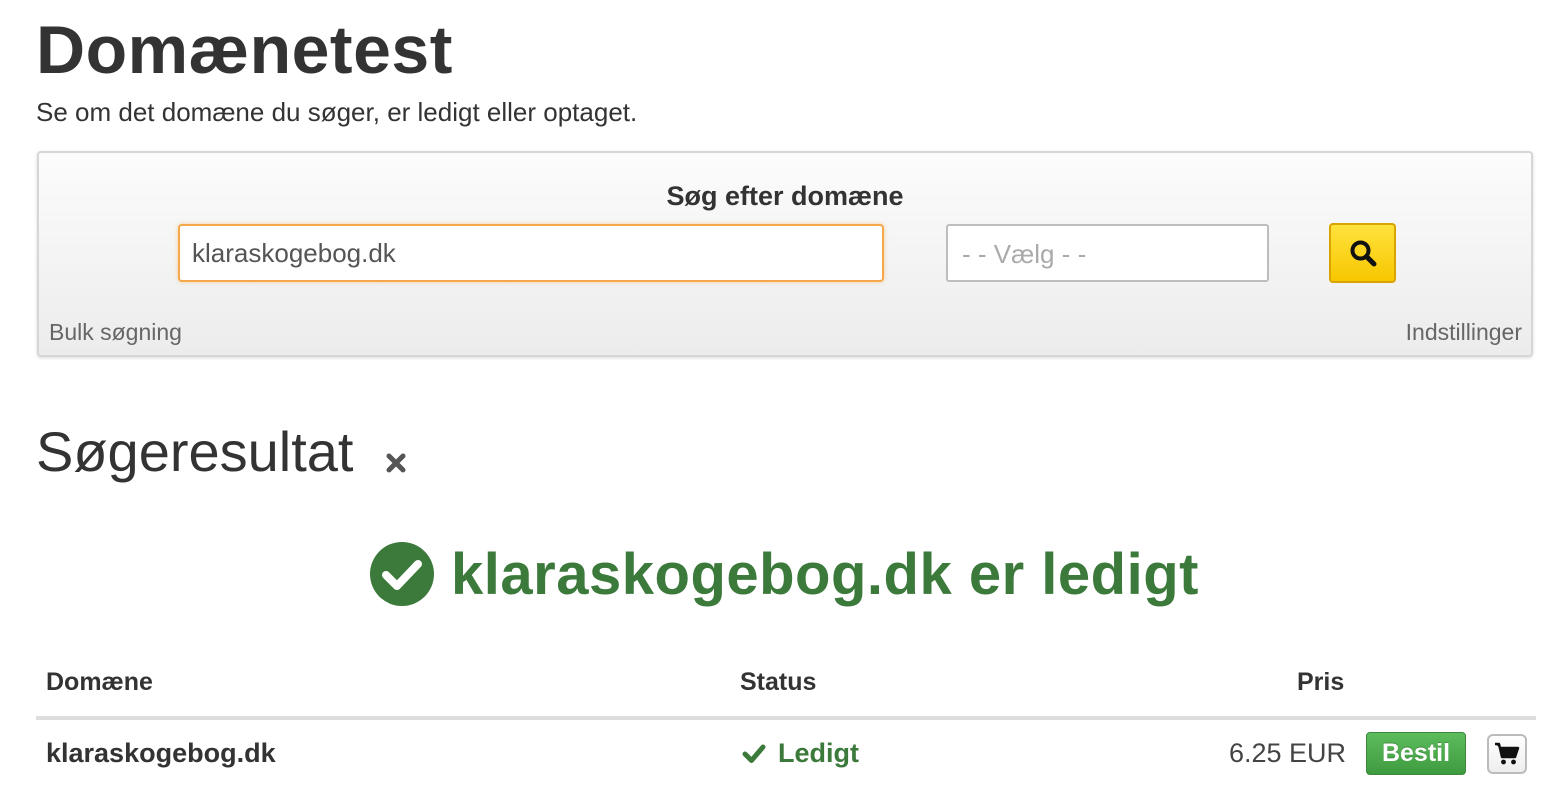 The width and height of the screenshot is (1568, 792). What do you see at coordinates (818, 753) in the screenshot?
I see `row-status-label: Ledigt` at bounding box center [818, 753].